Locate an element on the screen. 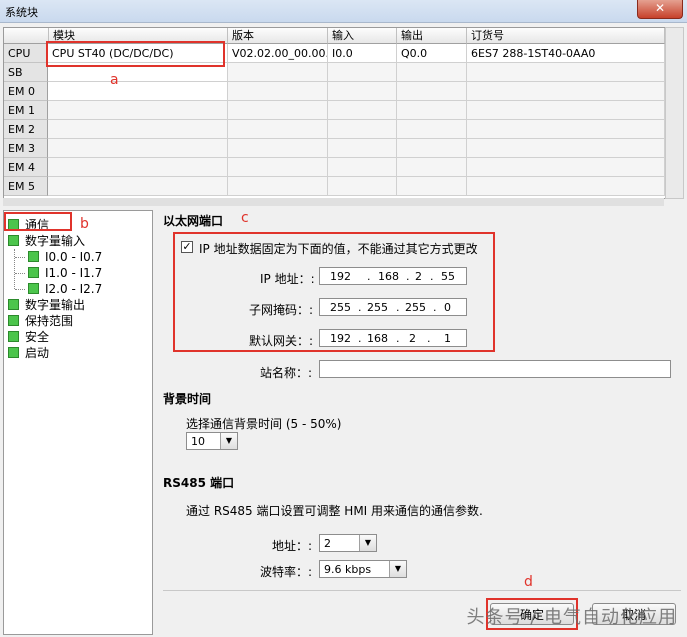  ip-octet: 255 is located at coordinates (377, 307).